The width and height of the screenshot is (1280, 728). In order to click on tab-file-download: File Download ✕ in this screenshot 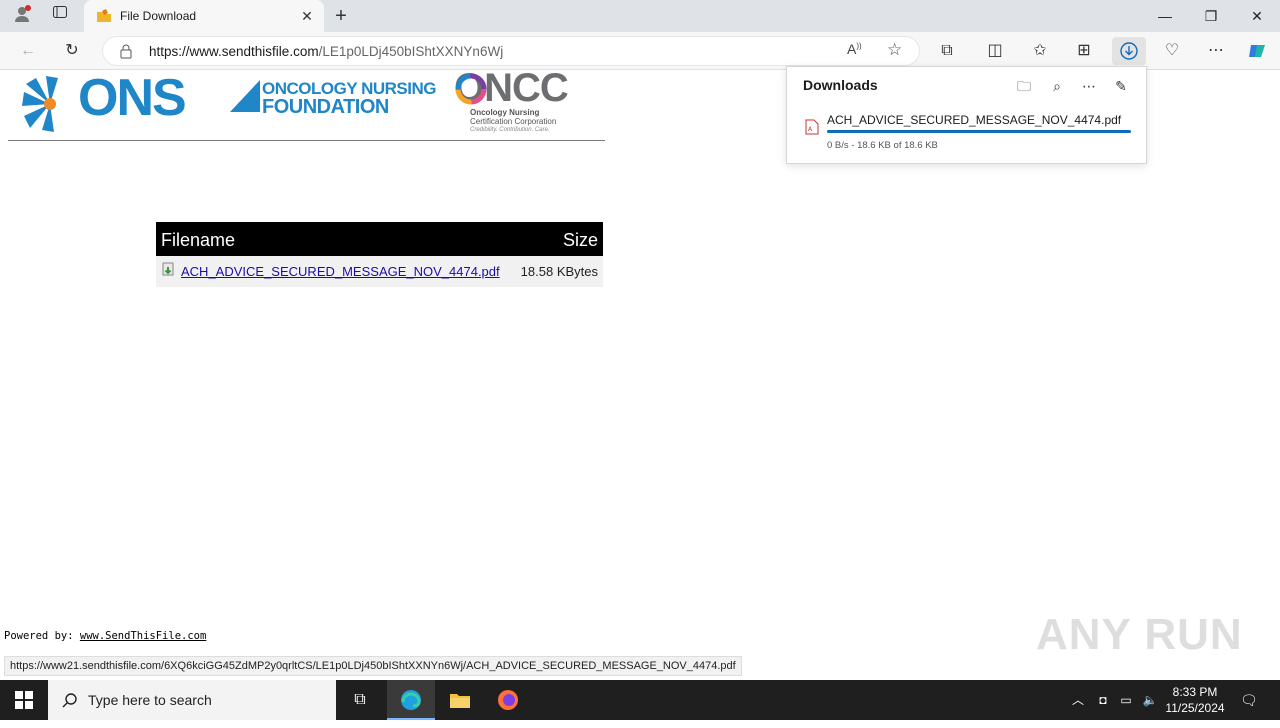, I will do `click(204, 16)`.